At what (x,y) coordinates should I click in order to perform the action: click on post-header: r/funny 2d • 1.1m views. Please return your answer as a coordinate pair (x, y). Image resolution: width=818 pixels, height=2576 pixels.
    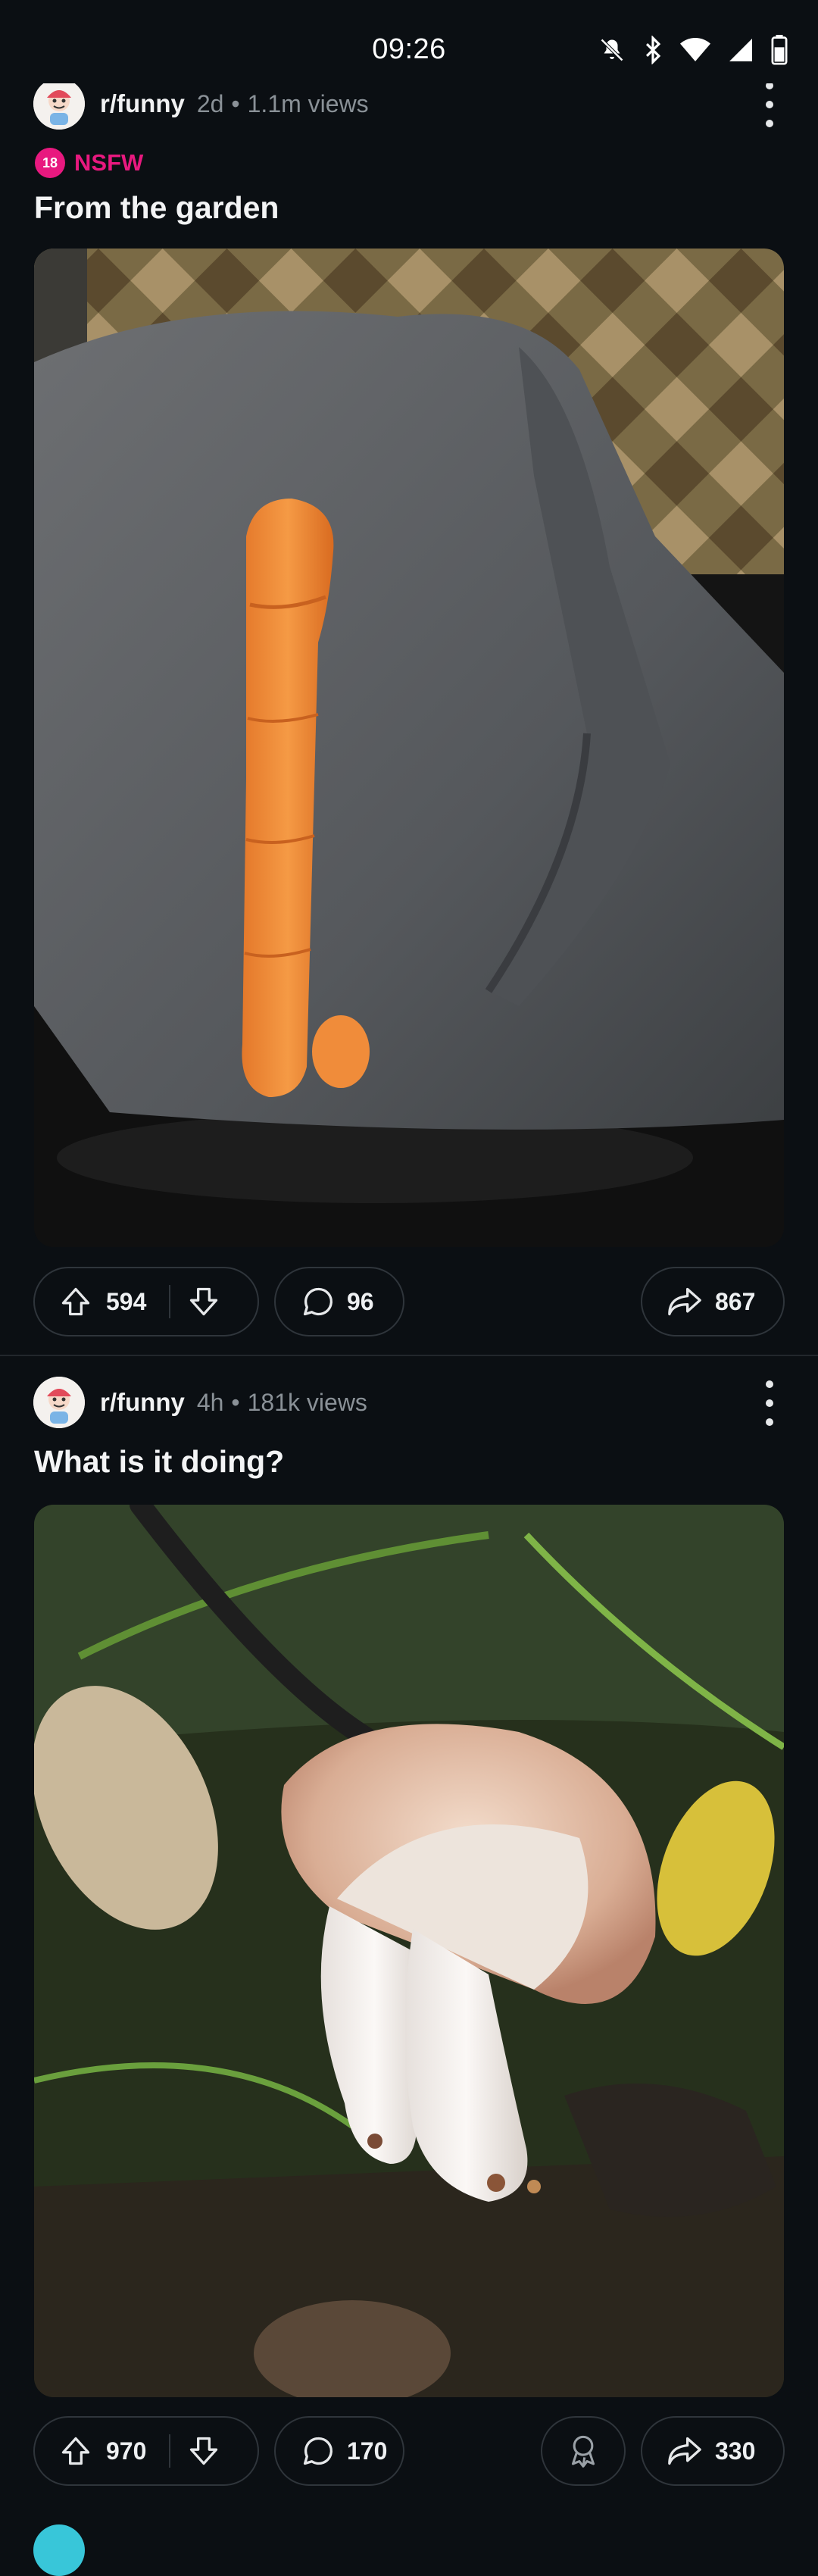
    Looking at the image, I should click on (201, 104).